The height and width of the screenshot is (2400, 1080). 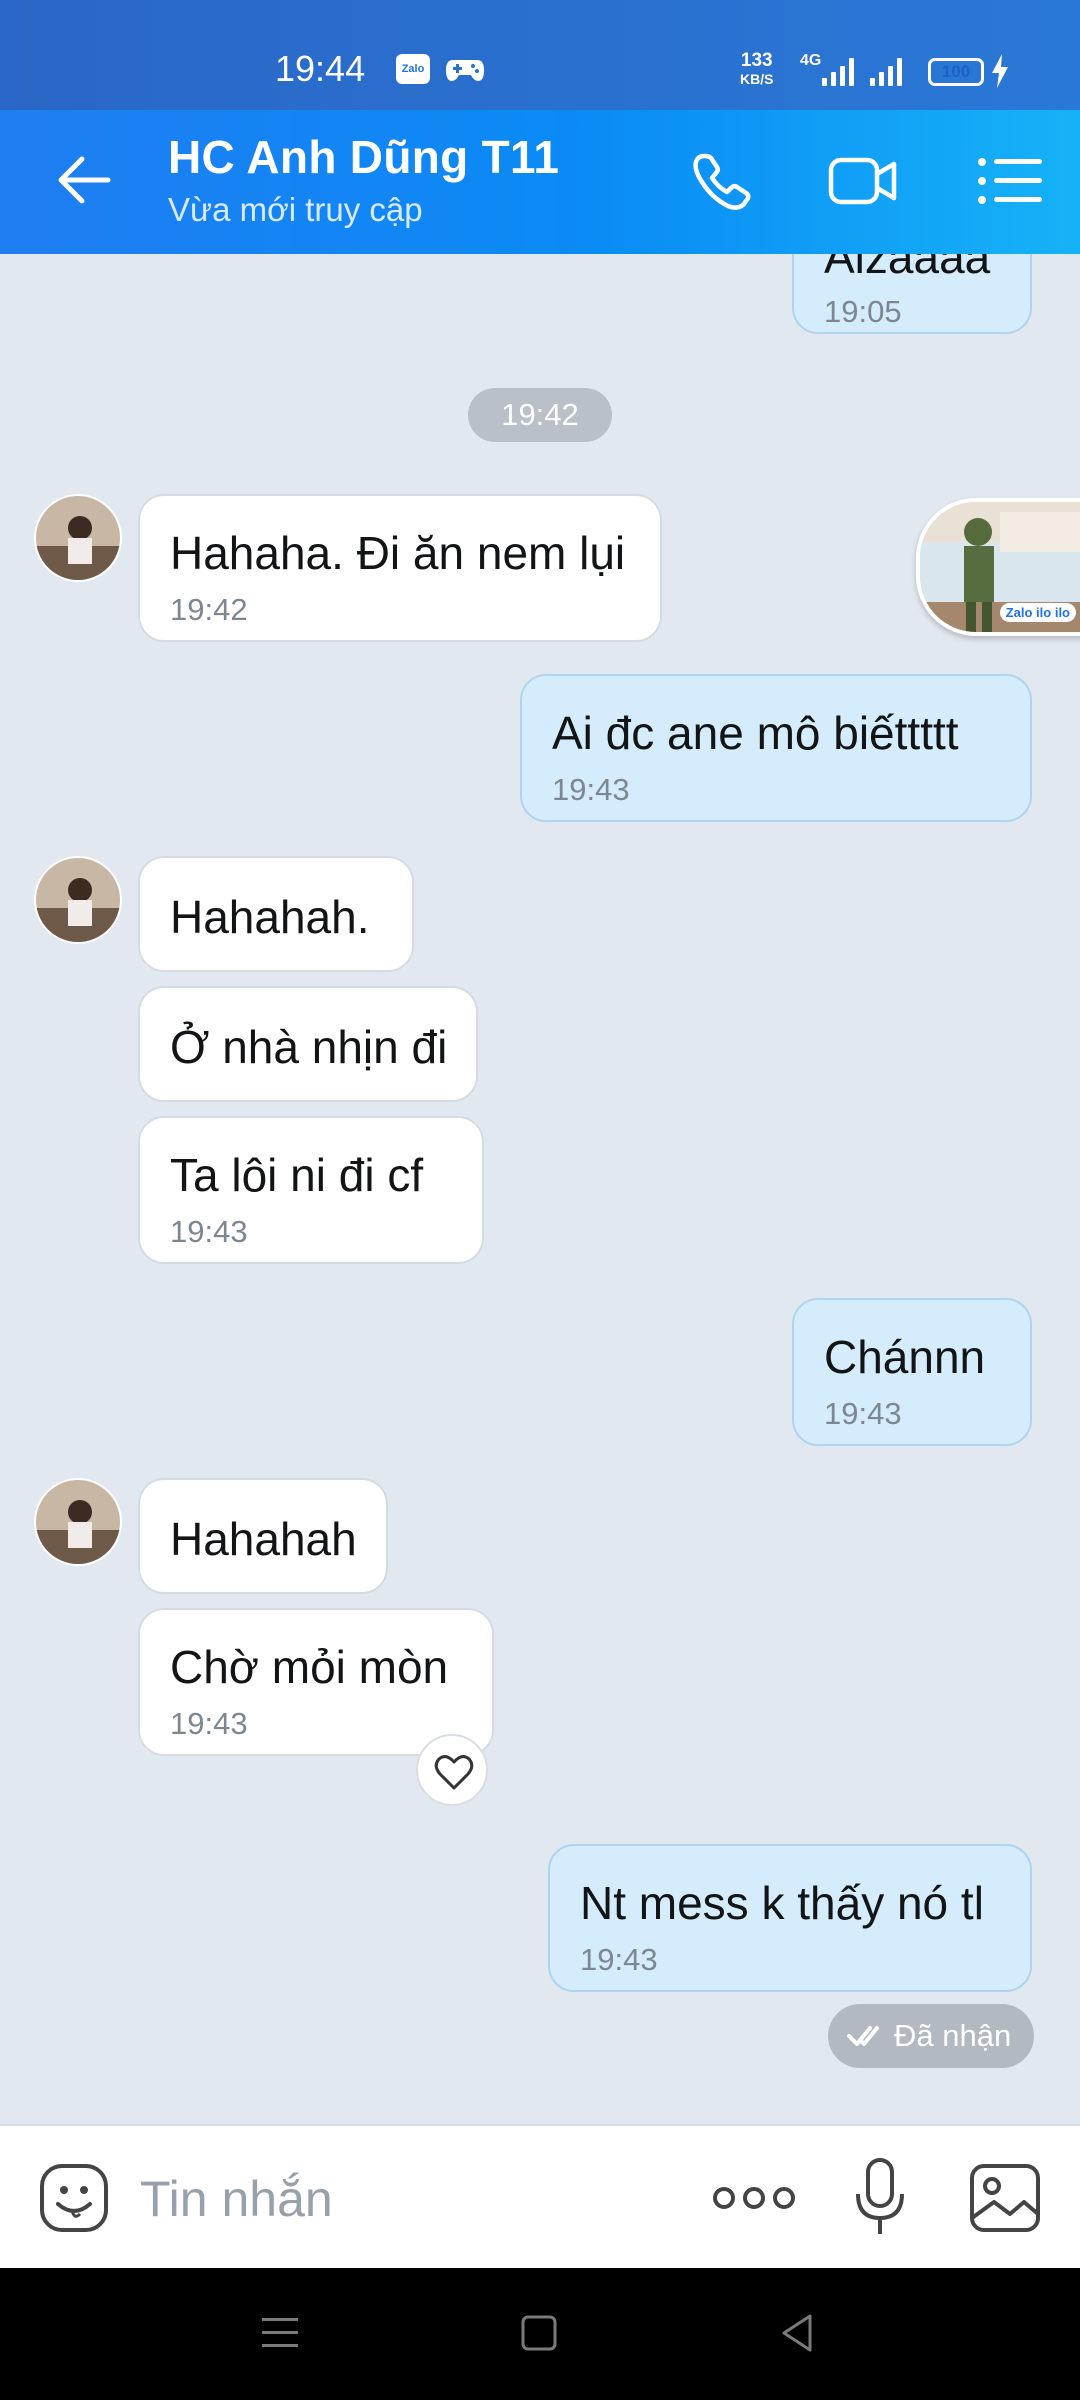 I want to click on message-bubble-in: Ta lôi ni đi cf 19:43, so click(x=311, y=1190).